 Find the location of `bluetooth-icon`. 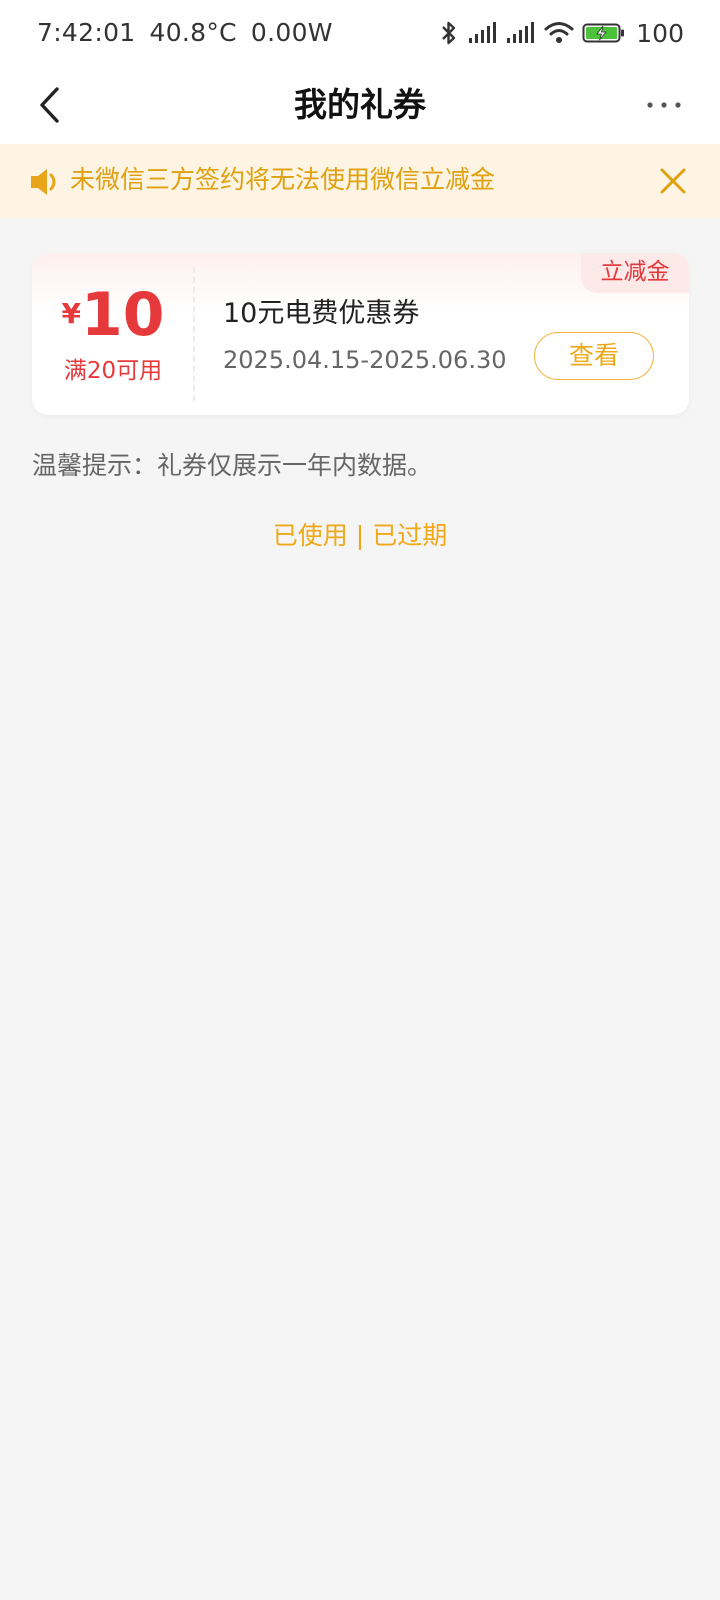

bluetooth-icon is located at coordinates (449, 33).